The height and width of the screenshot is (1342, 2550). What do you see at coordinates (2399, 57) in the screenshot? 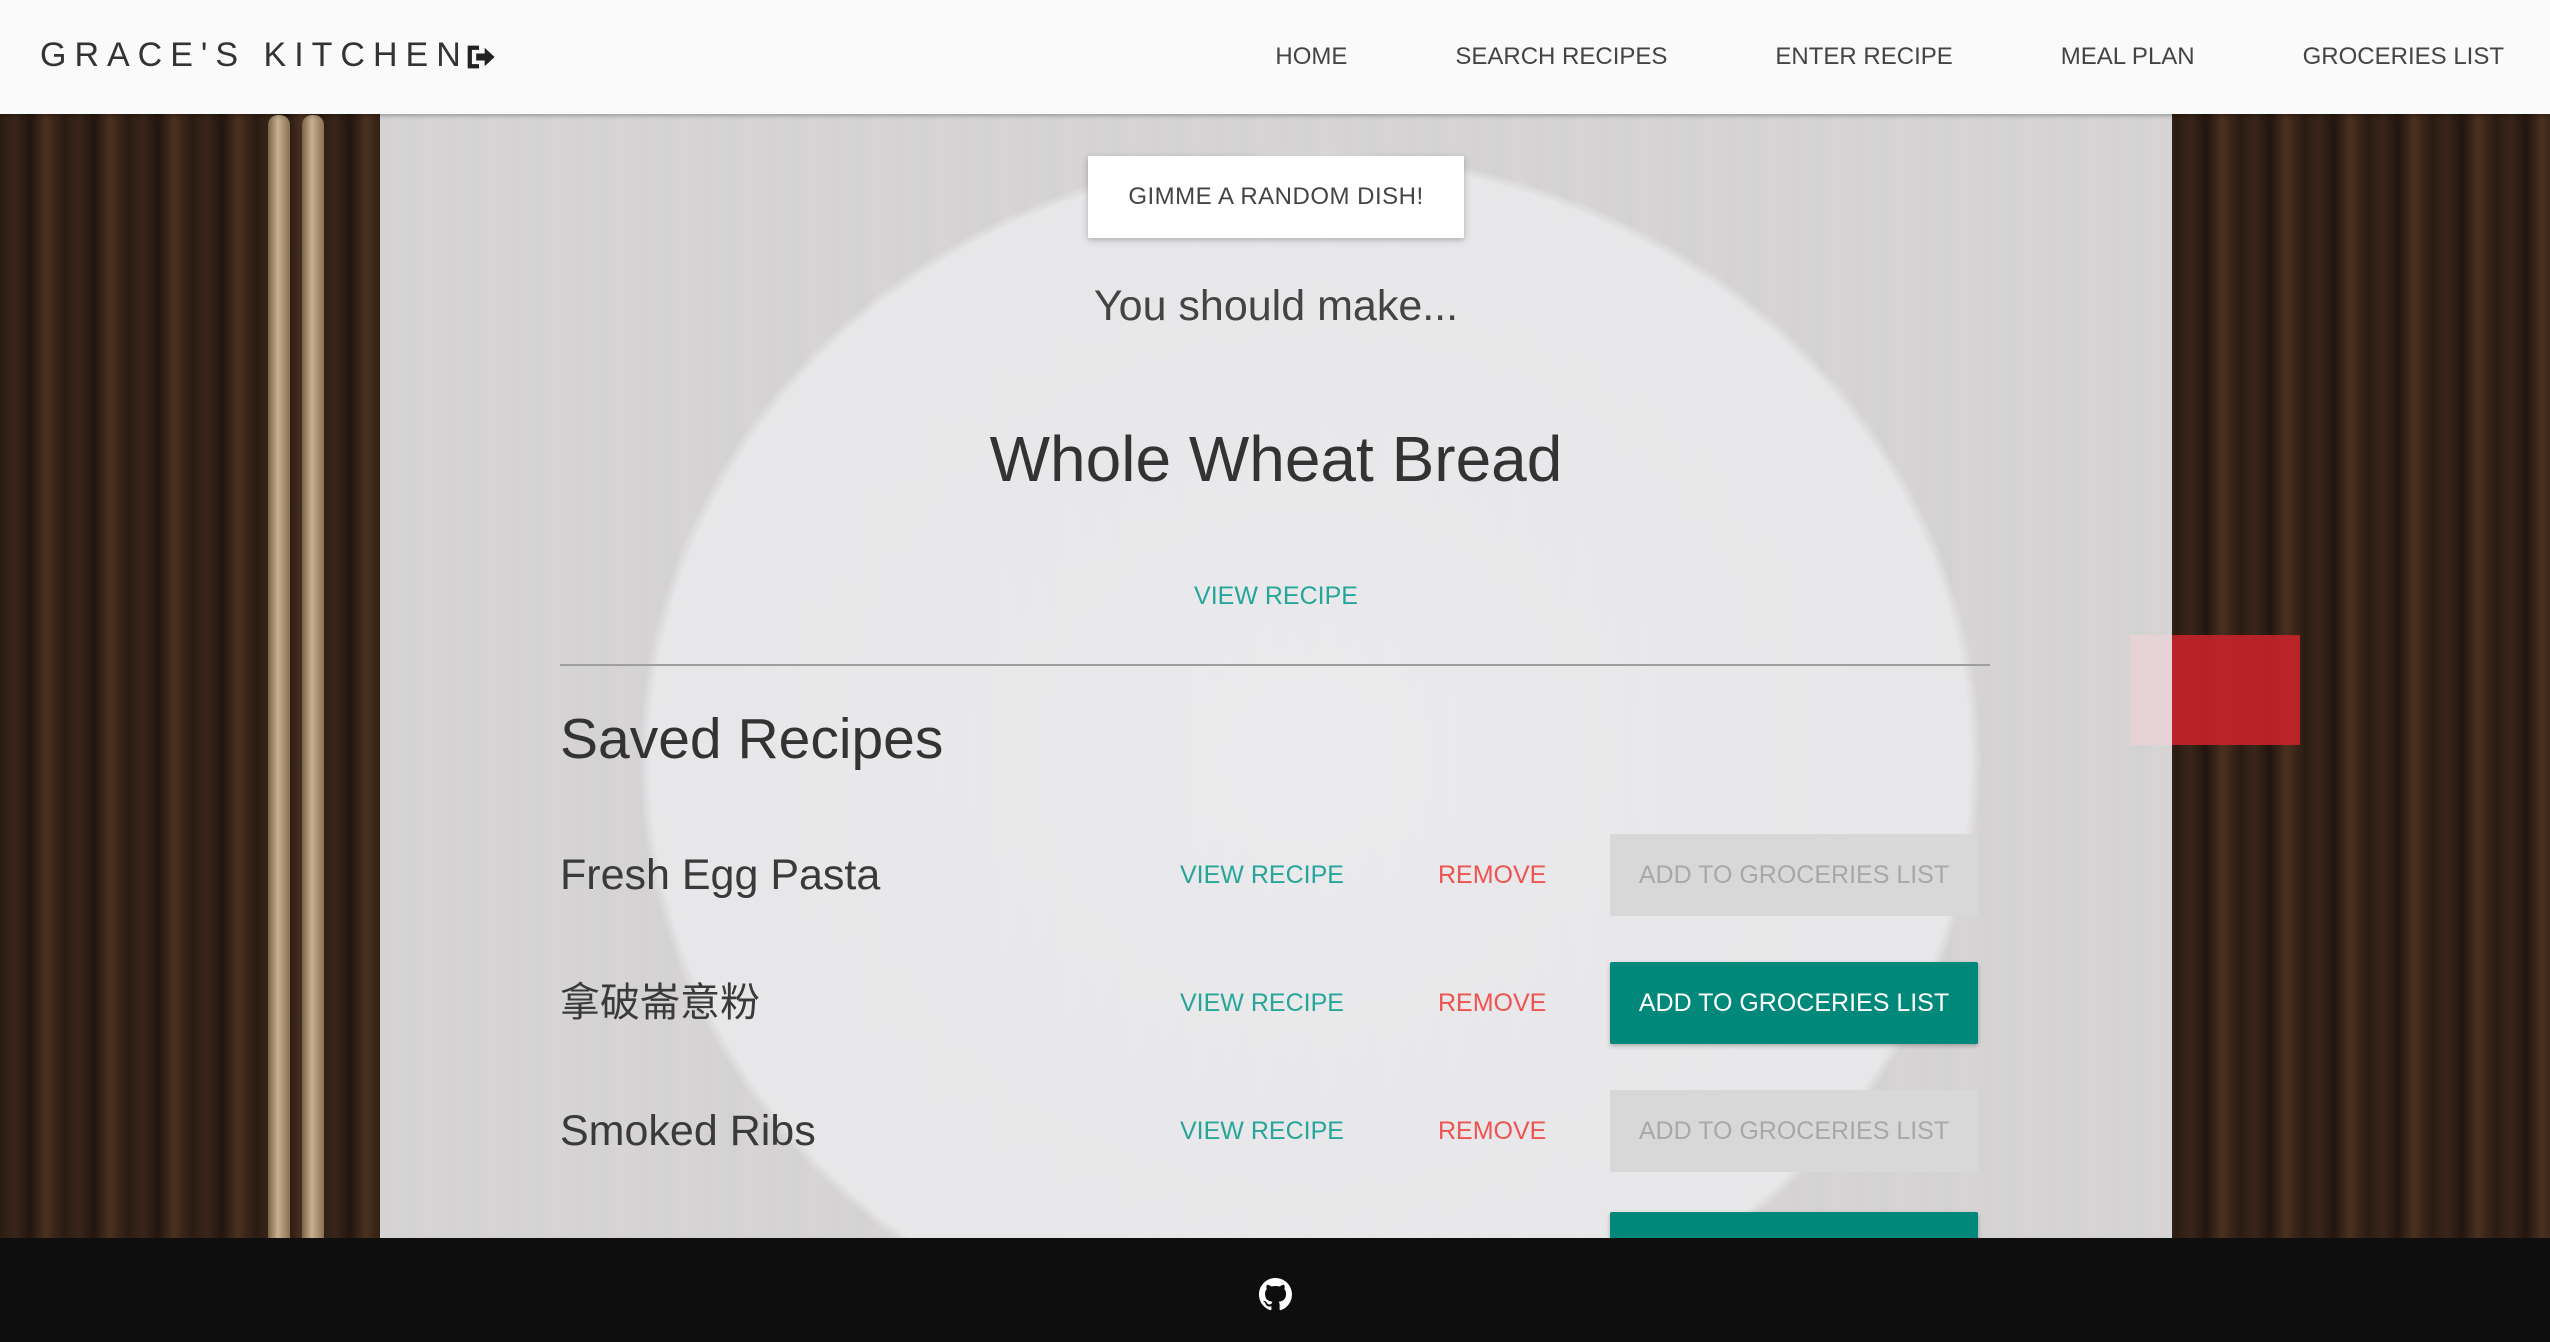
I see `nav-groceries-list: GROCERIES LIST` at bounding box center [2399, 57].